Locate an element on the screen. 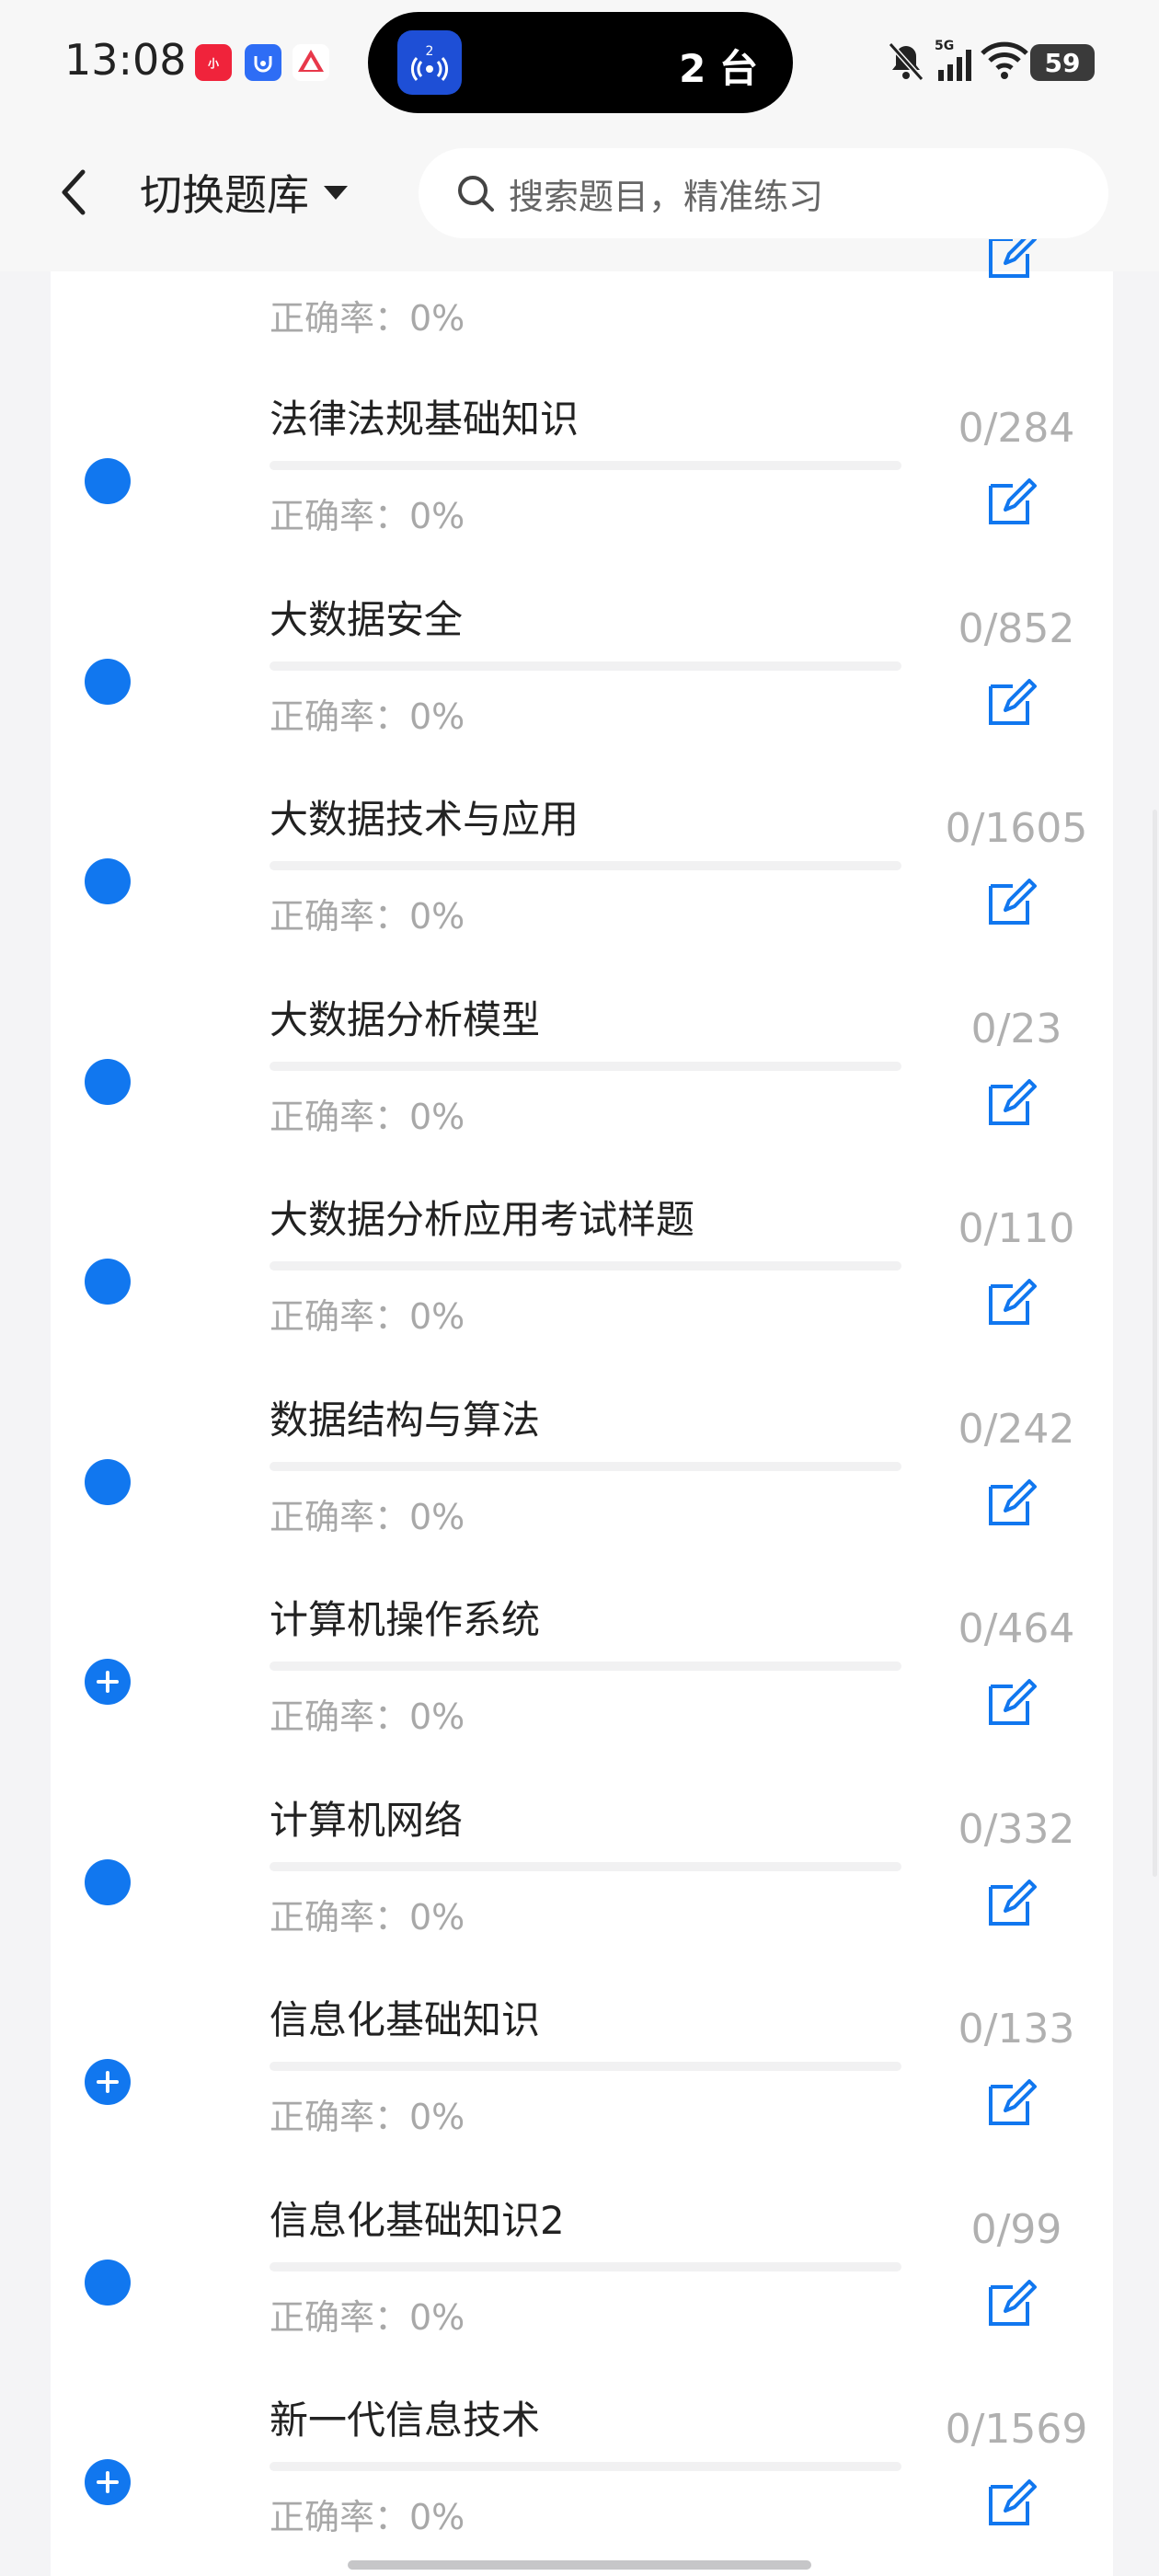 The width and height of the screenshot is (1159, 2576). island-text: 2 台 is located at coordinates (718, 68).